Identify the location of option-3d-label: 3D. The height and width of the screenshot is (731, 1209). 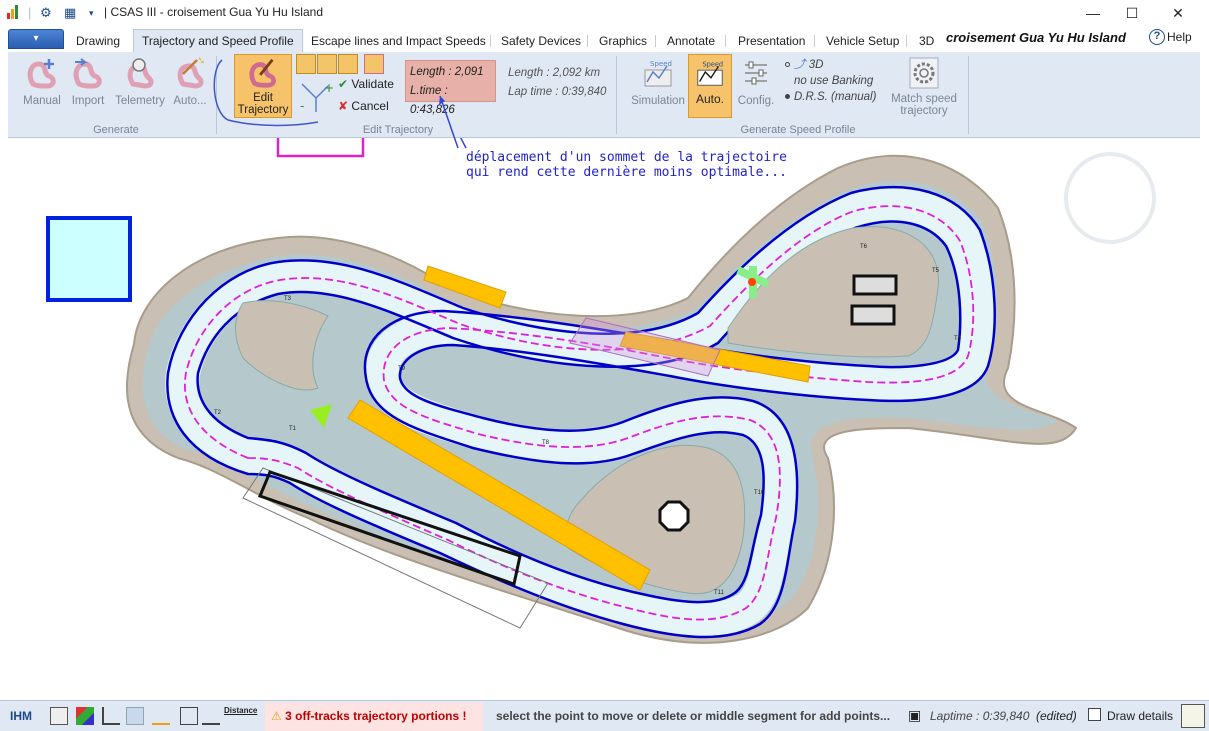
(816, 65).